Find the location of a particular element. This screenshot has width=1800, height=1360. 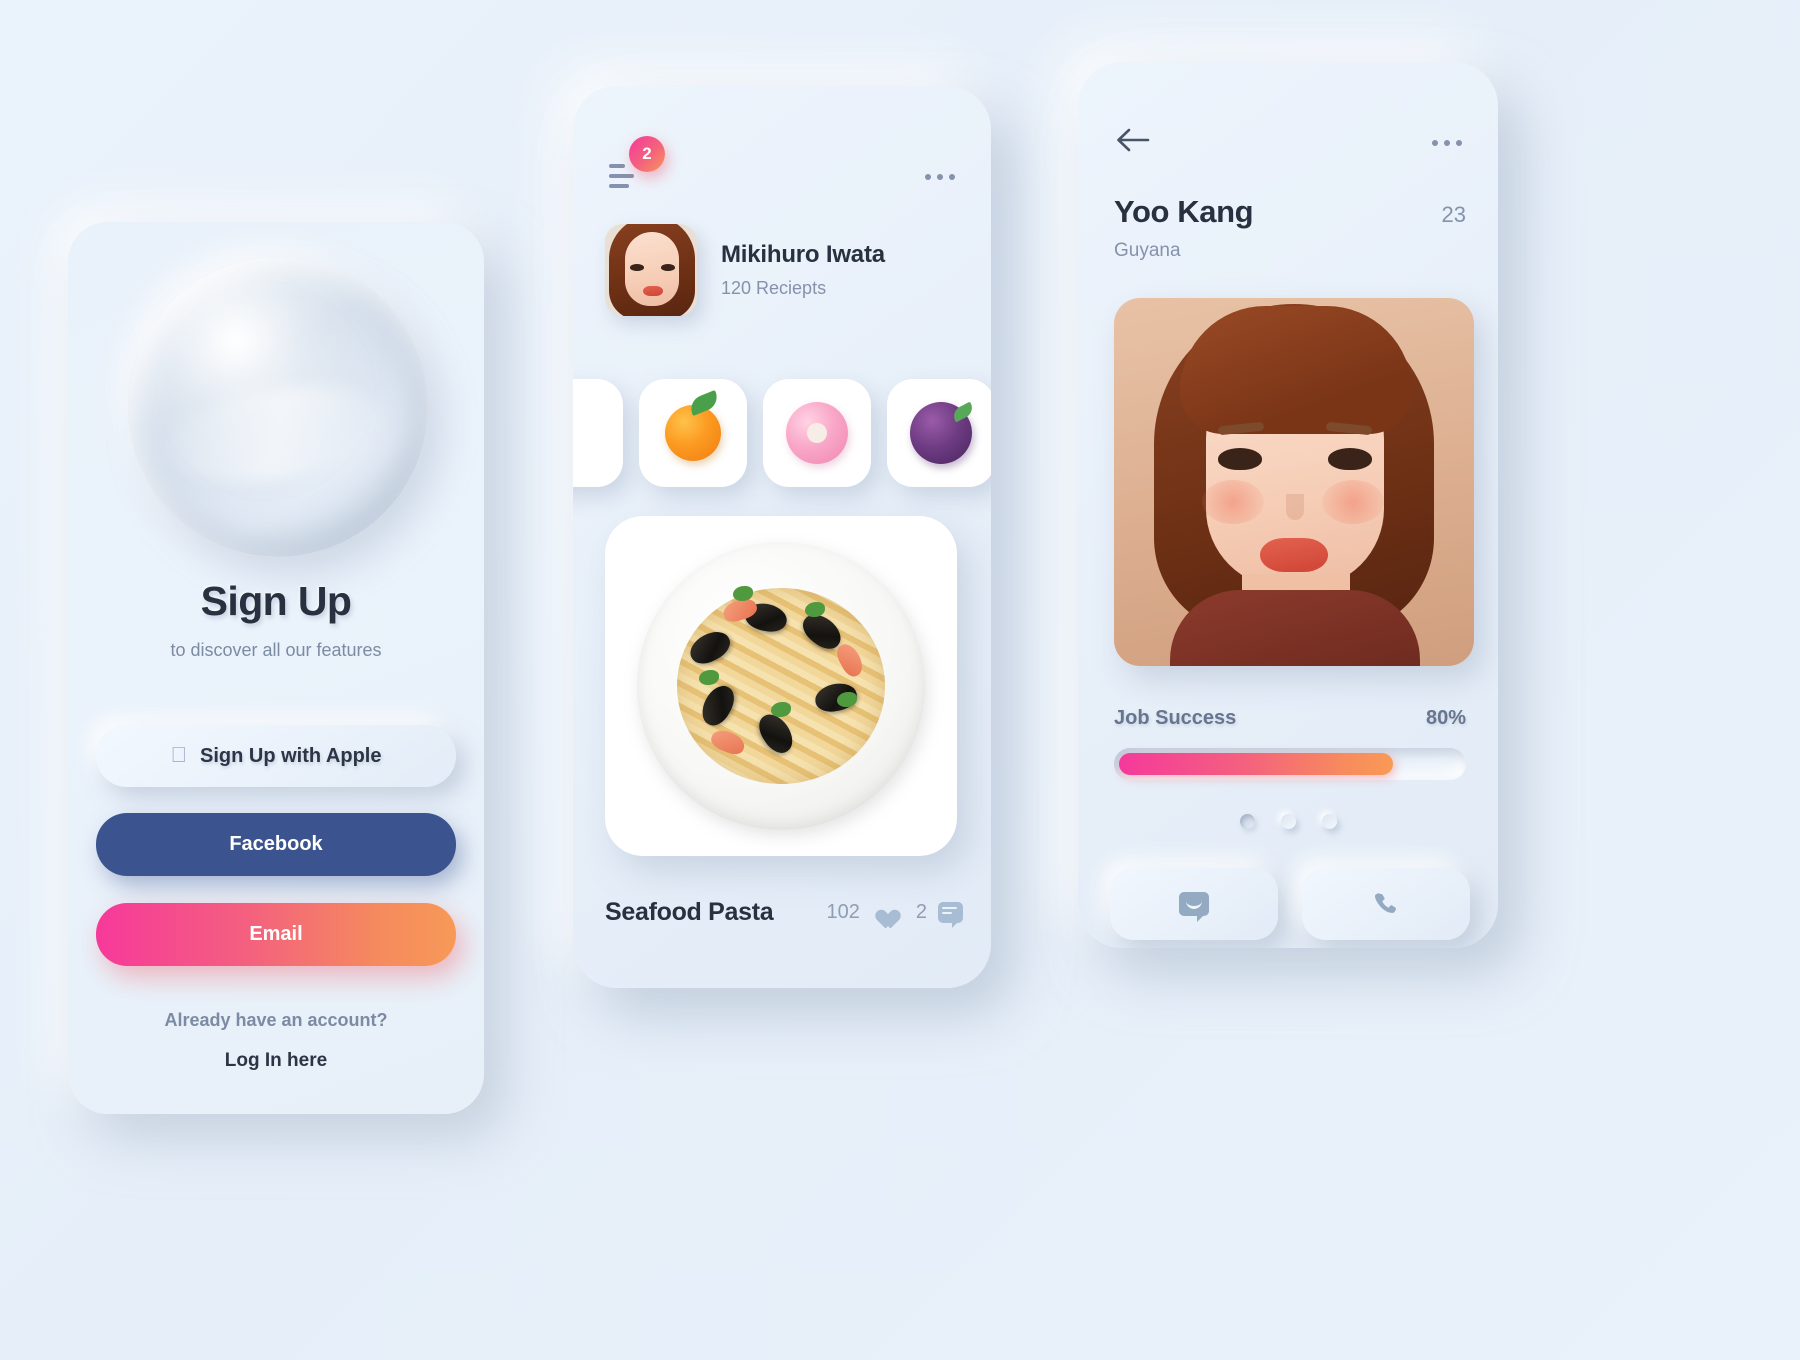

facebook-button-label: Facebook is located at coordinates (276, 844).